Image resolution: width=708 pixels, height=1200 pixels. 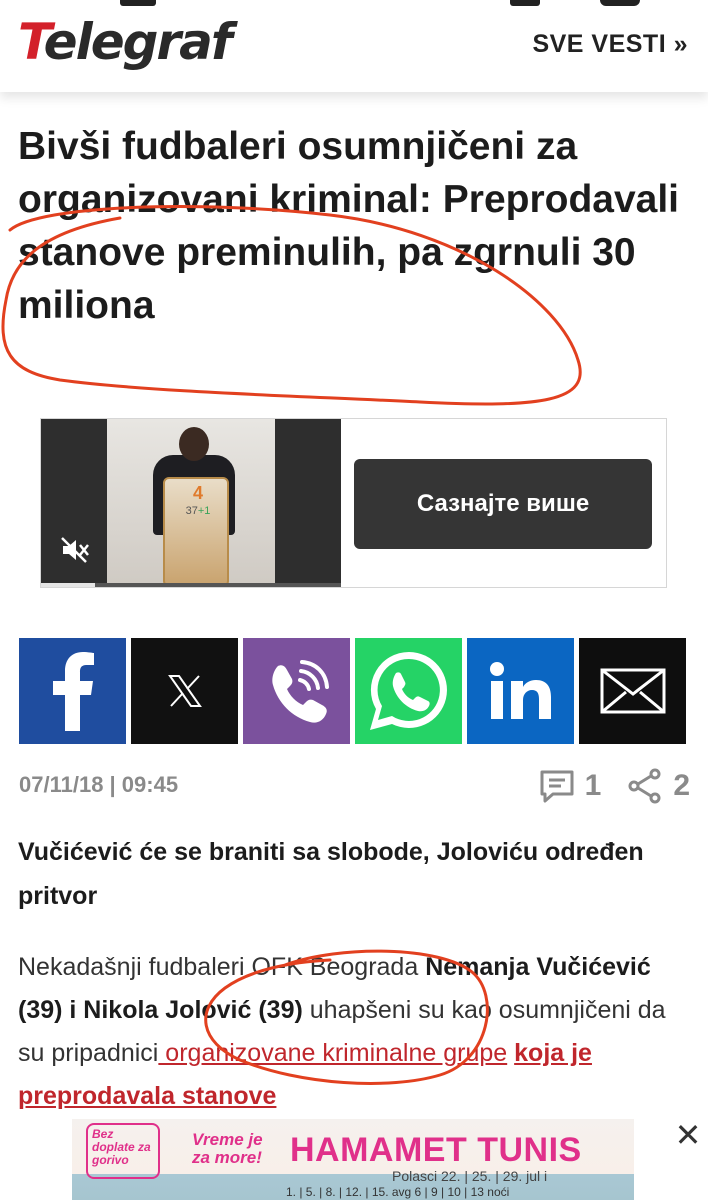 What do you see at coordinates (138, 42) in the screenshot?
I see `logo-wordmark: elegraf` at bounding box center [138, 42].